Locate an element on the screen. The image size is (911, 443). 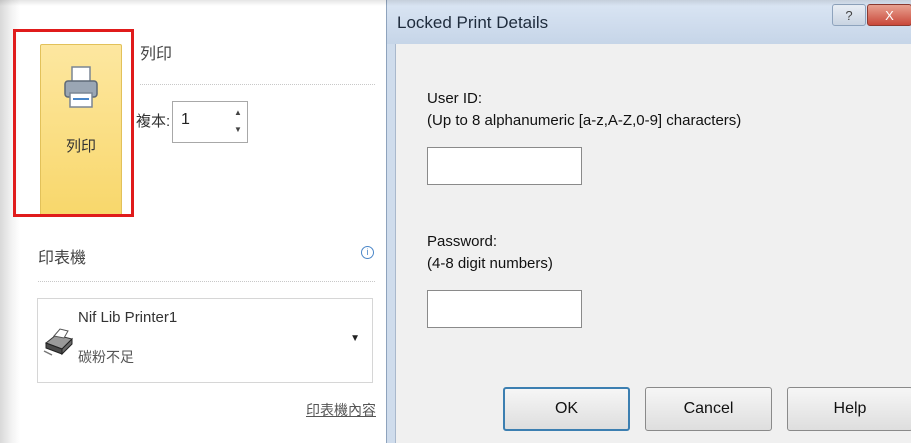
print-button: 列印 is located at coordinates (81, 130).